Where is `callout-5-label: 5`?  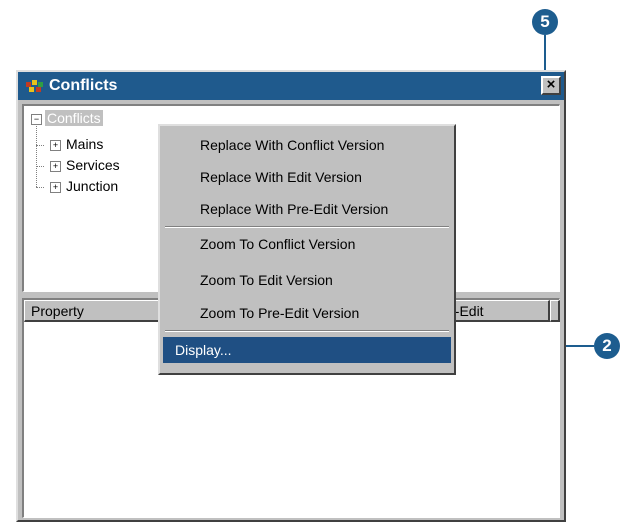 callout-5-label: 5 is located at coordinates (545, 21).